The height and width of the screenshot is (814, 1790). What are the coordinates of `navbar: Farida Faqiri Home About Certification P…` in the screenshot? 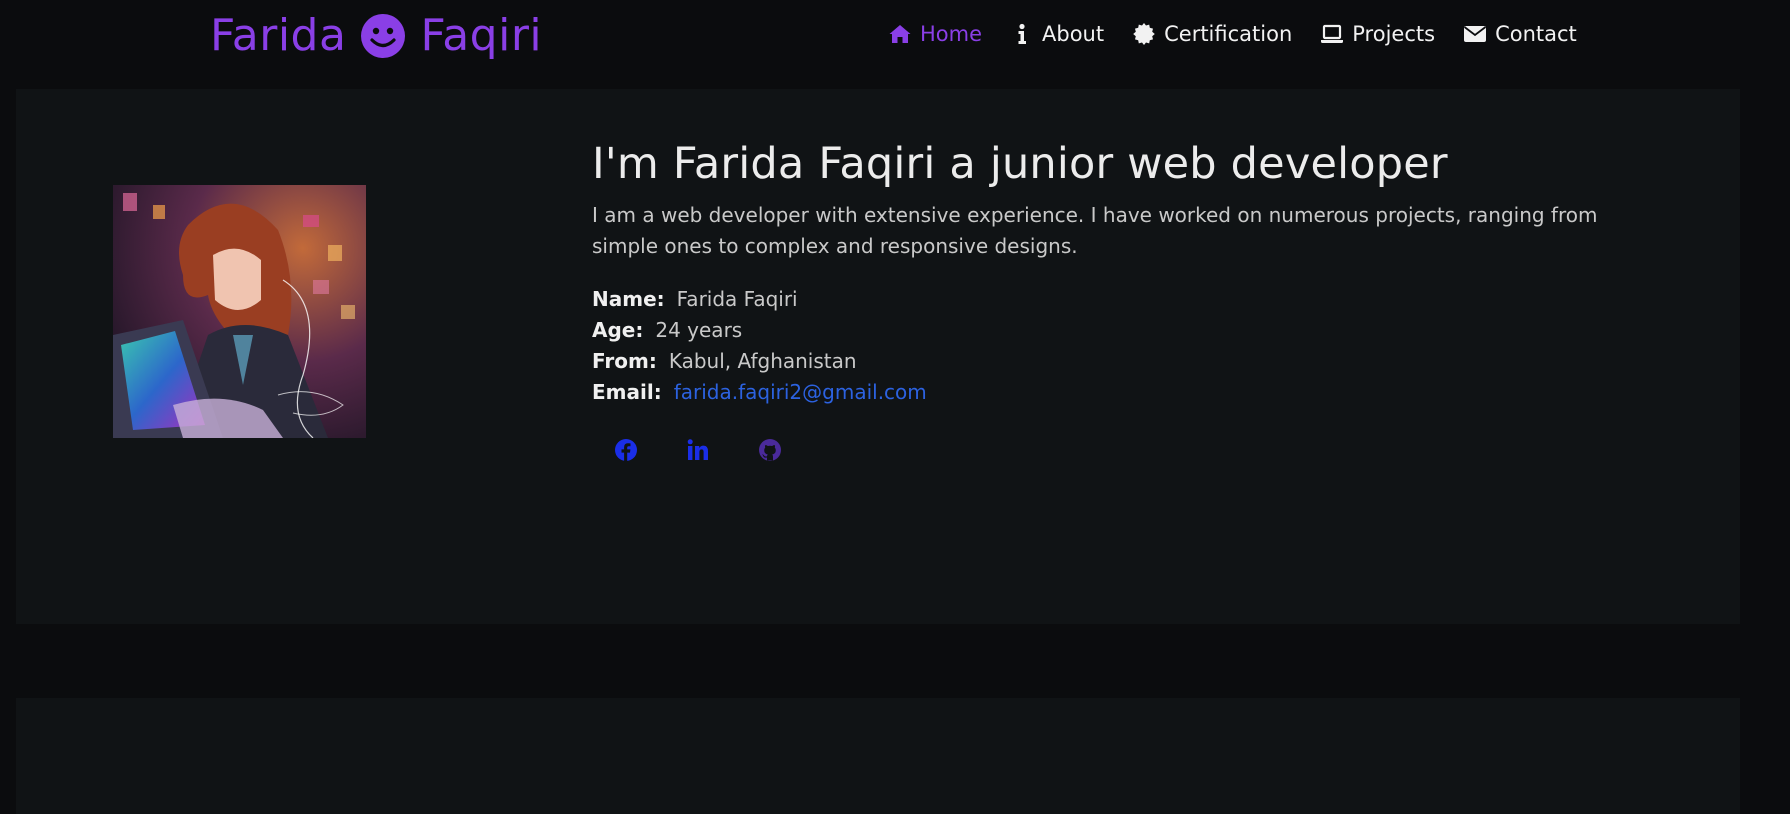 It's located at (895, 38).